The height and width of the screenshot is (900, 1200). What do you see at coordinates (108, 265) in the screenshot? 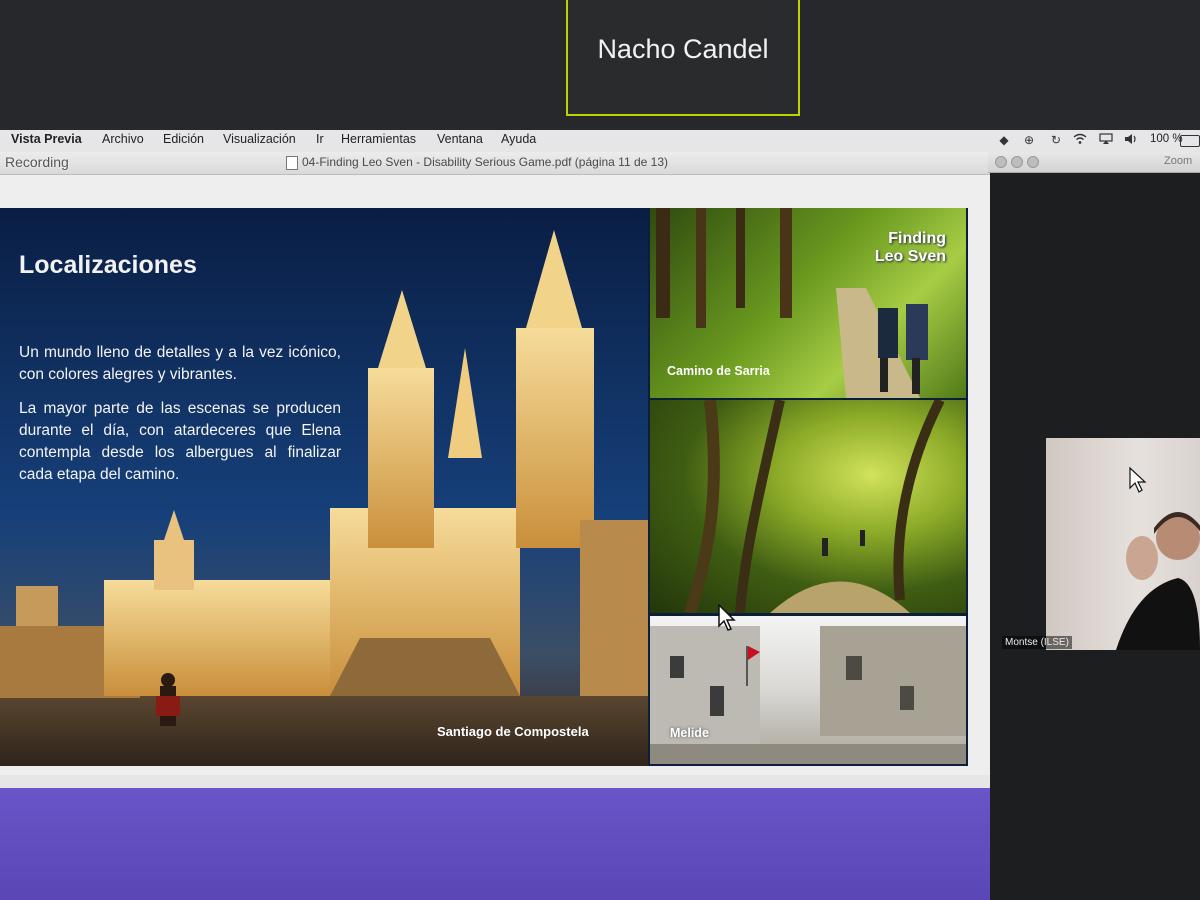
I see `slide-title: Localizaciones` at bounding box center [108, 265].